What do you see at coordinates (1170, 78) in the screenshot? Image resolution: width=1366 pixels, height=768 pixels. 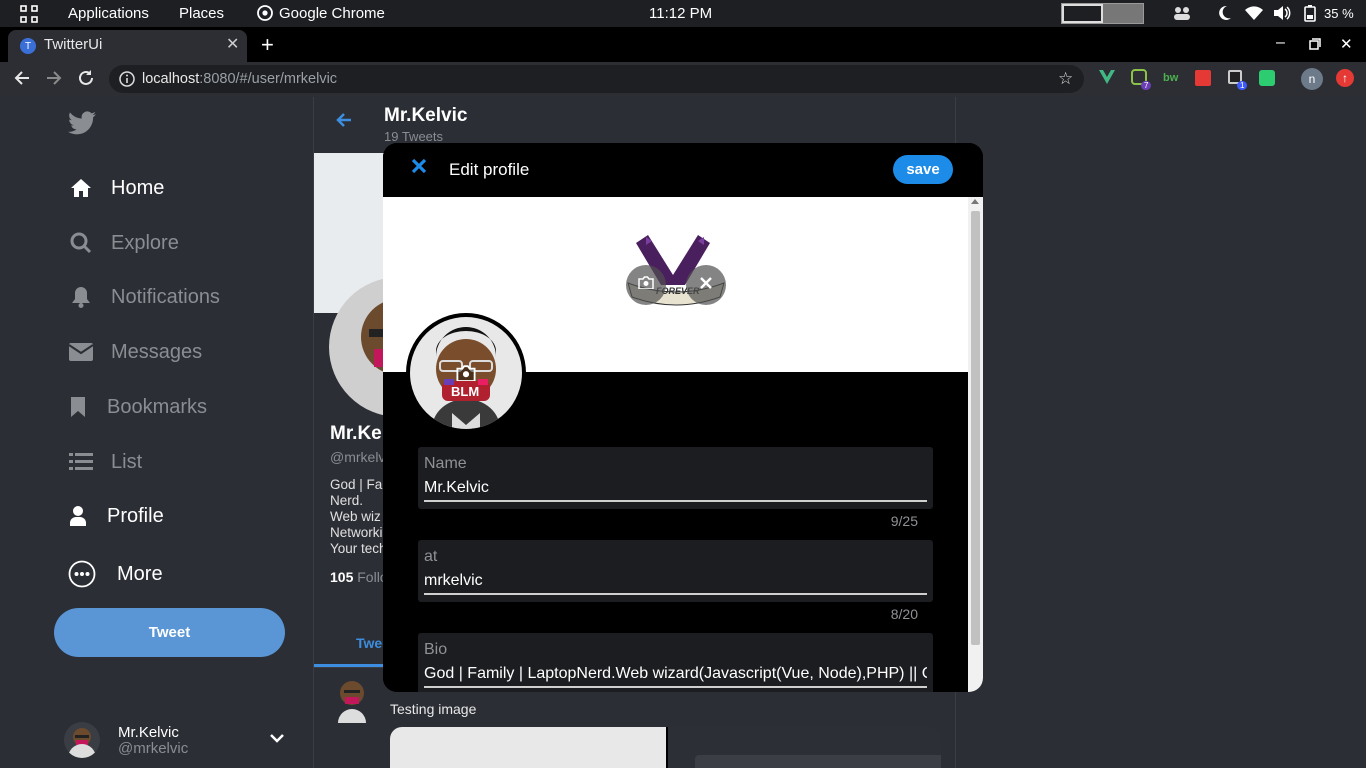 I see `bw-extension-icon: bw` at bounding box center [1170, 78].